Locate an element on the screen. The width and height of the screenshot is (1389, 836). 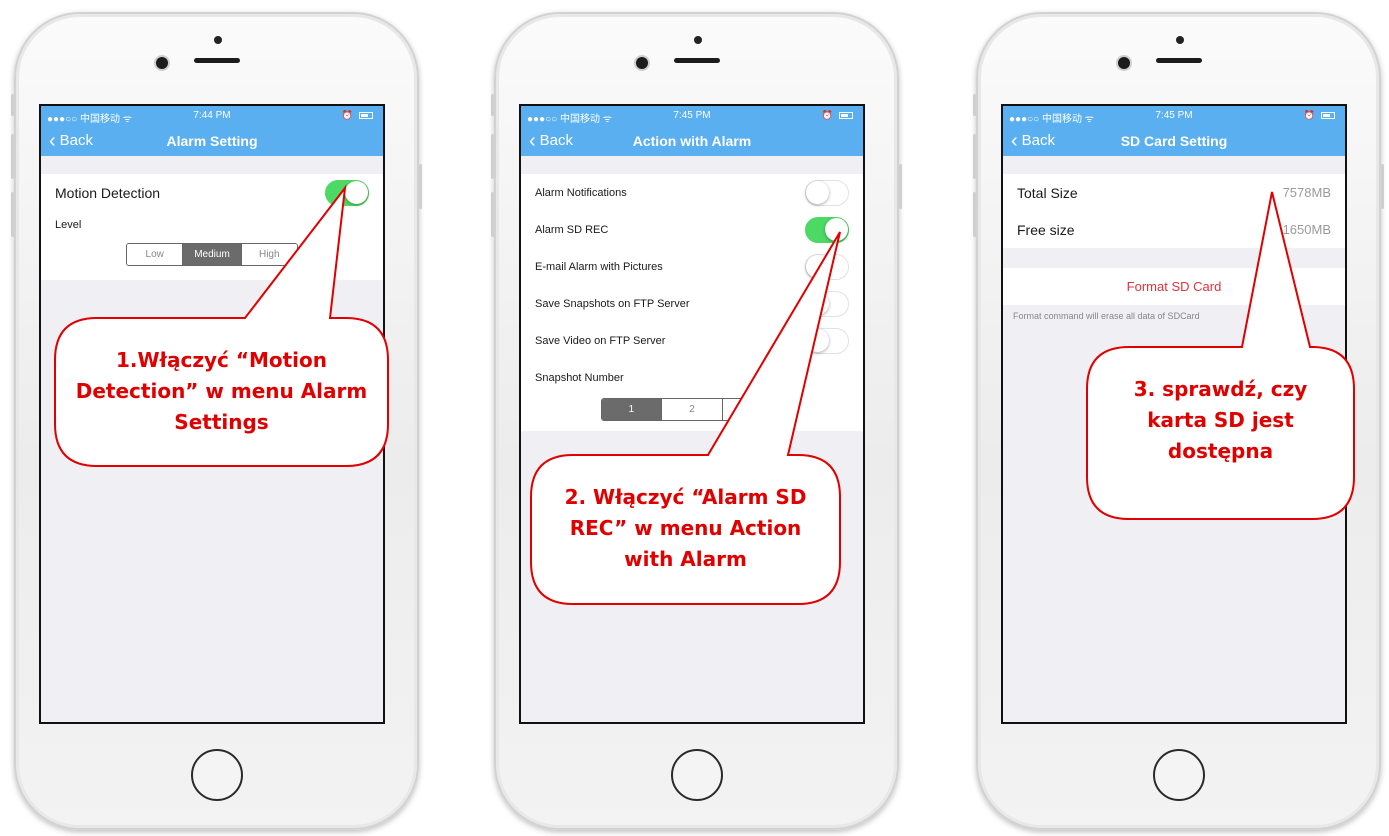
alarm-notifications-row: Alarm Notifications is located at coordinates (692, 192).